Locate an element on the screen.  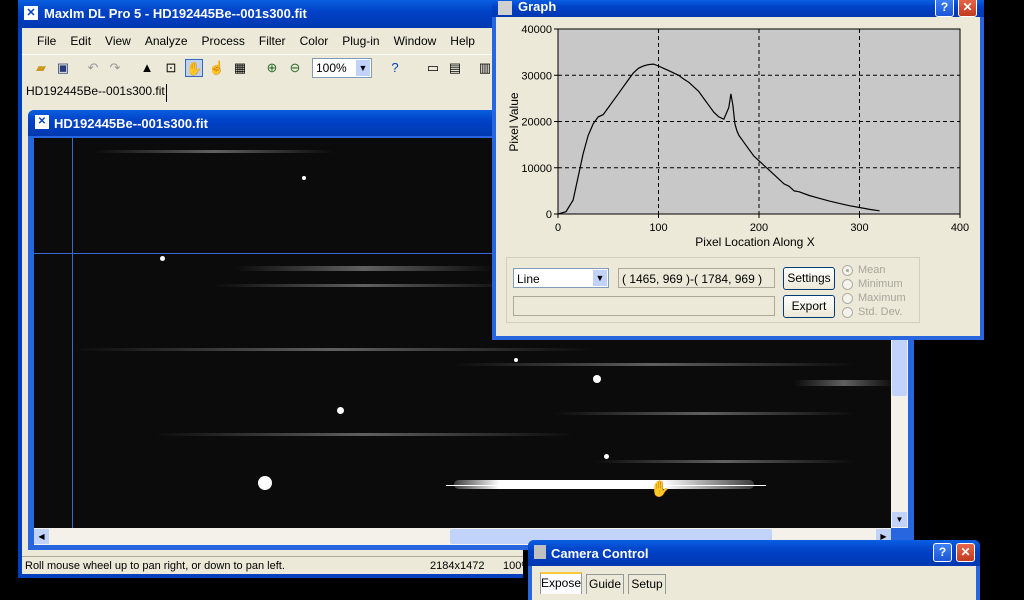
context-help-icon: ? is located at coordinates (395, 68).